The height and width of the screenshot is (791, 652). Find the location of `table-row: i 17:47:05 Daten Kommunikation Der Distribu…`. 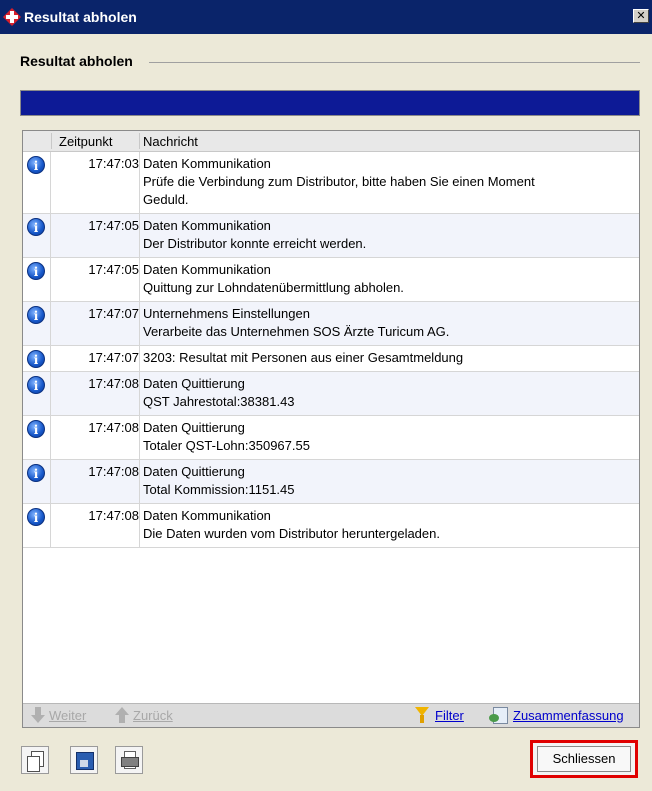

table-row: i 17:47:05 Daten Kommunikation Der Distribu… is located at coordinates (331, 236).